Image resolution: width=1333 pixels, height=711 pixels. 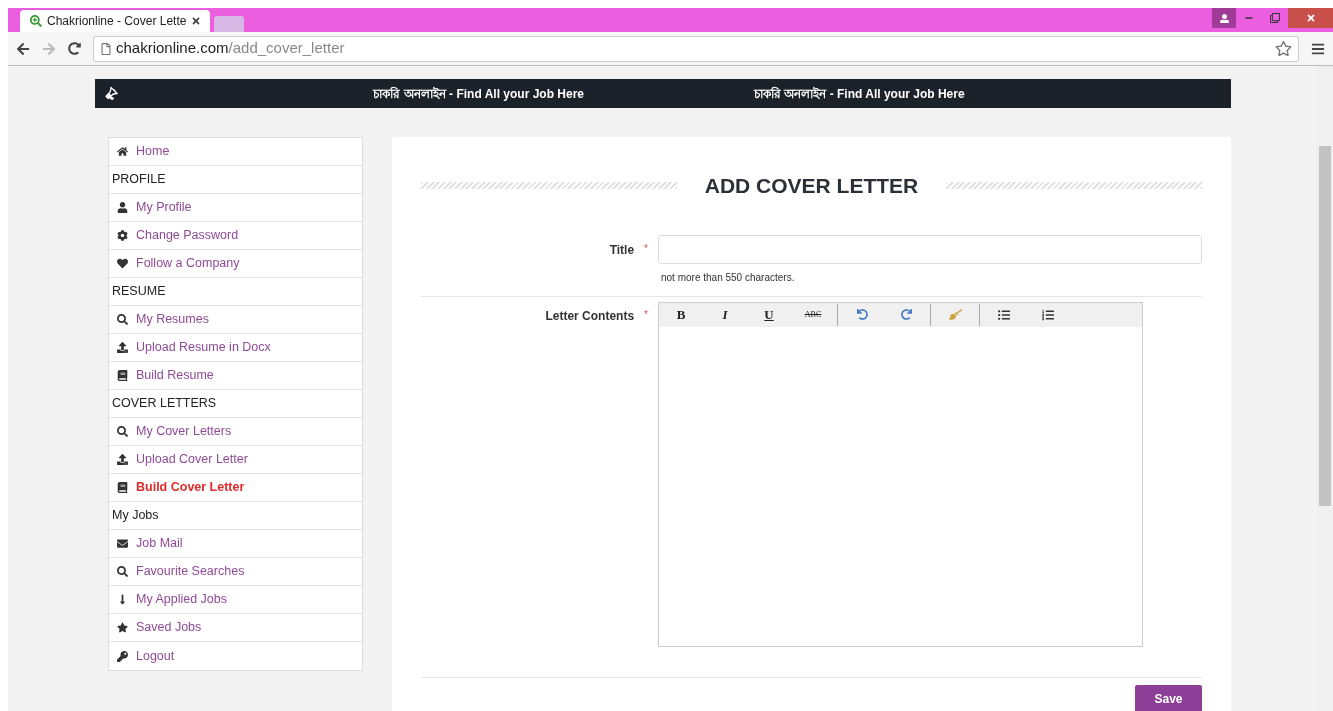 I want to click on sidebar-item: Logout, so click(x=235, y=656).